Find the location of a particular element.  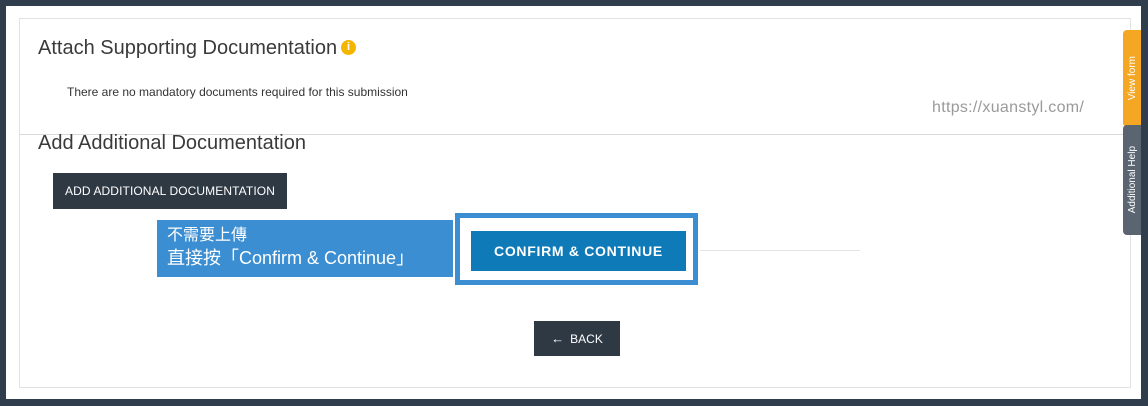

attach-section-title: Attach Supporting Documentation i is located at coordinates (197, 48).